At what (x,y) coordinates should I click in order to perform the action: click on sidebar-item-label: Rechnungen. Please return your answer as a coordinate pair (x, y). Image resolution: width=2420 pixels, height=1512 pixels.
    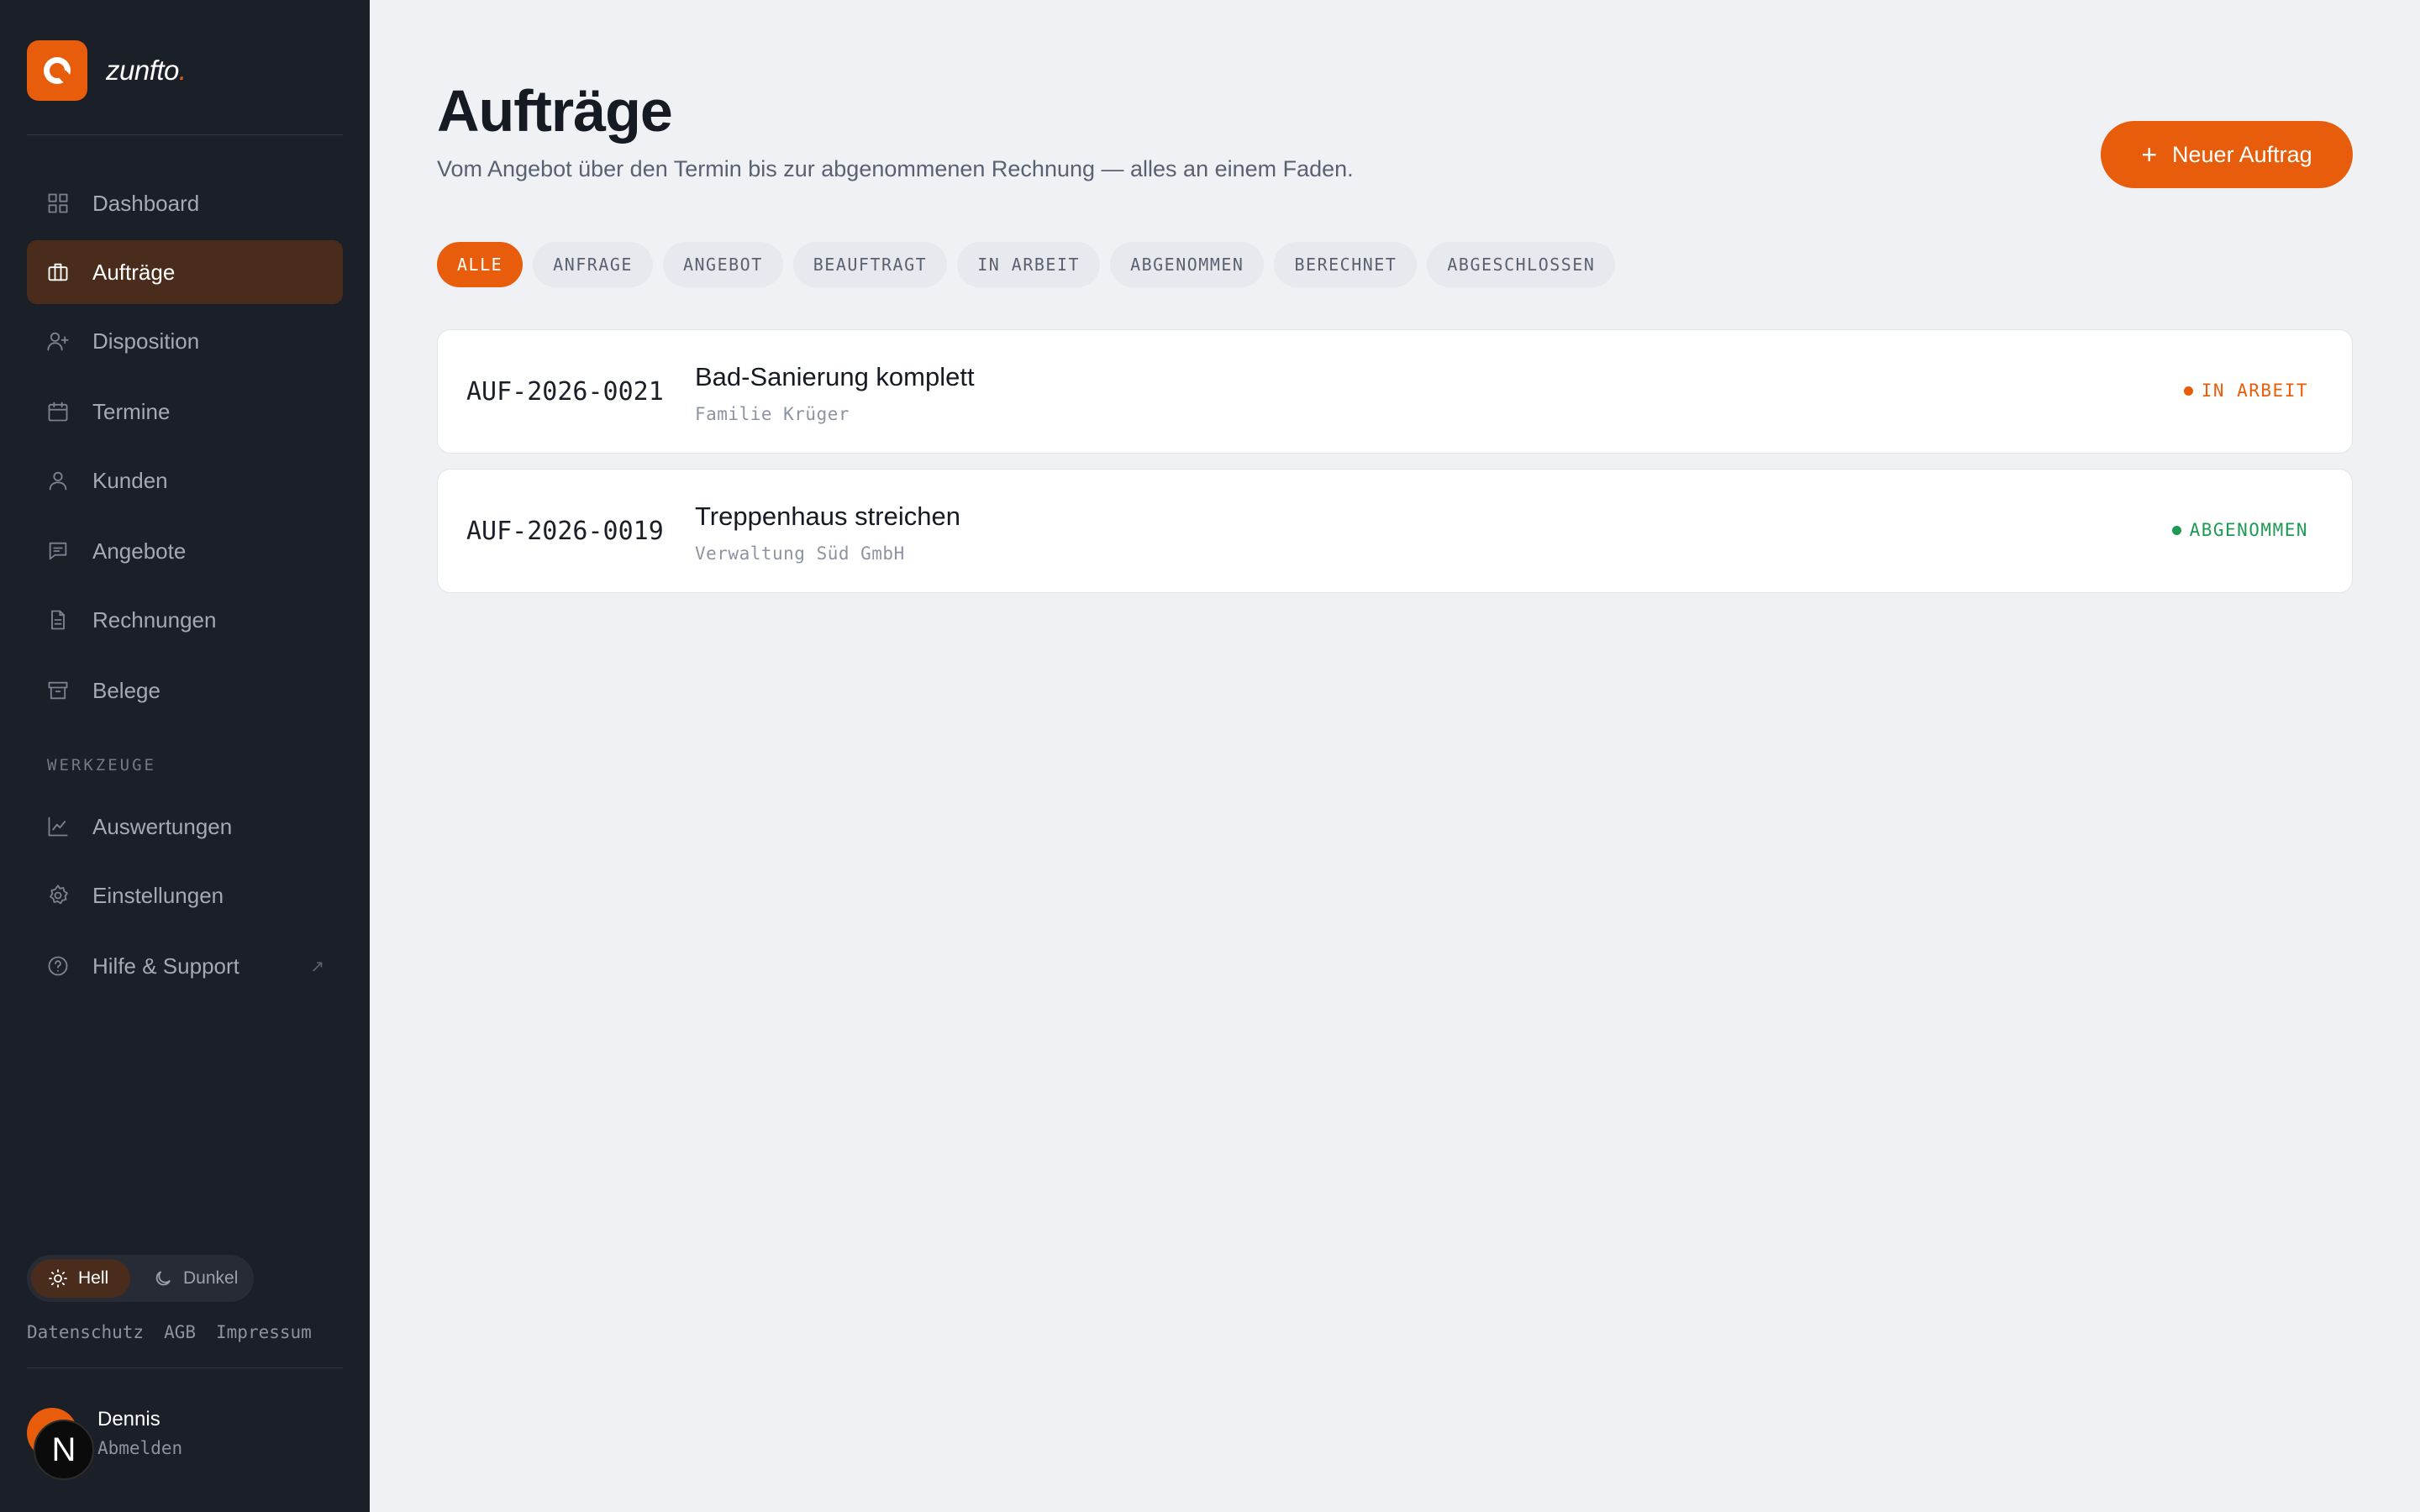
    Looking at the image, I should click on (154, 619).